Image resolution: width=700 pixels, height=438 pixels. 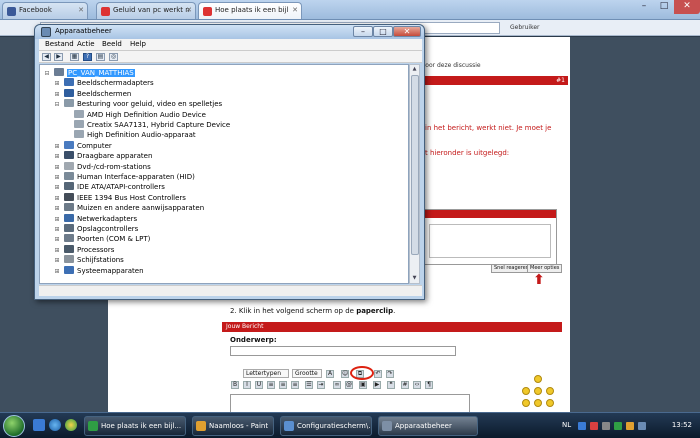 I want to click on code-icon: #, so click(x=405, y=385).